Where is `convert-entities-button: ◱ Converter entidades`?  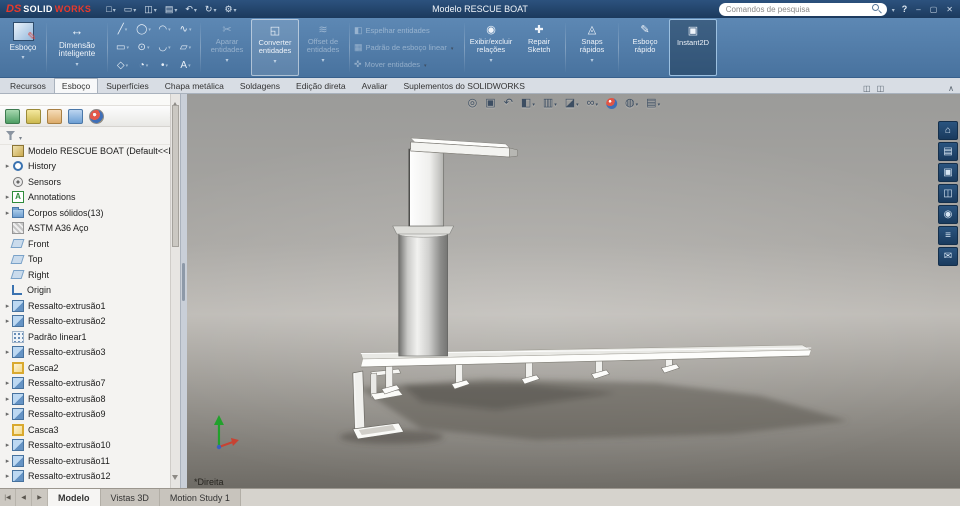
convert-entities-button: ◱ Converter entidades is located at coordinates (275, 47).